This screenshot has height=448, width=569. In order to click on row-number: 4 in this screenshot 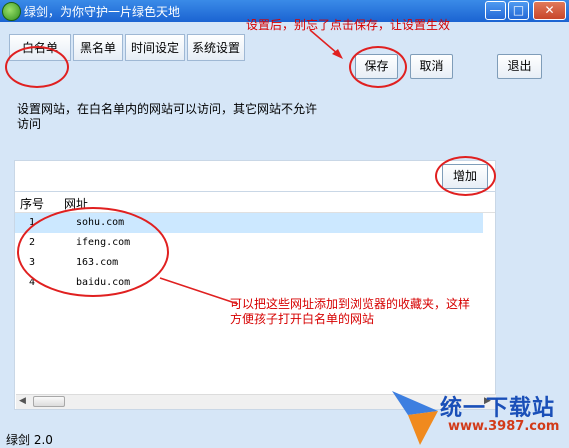, I will do `click(32, 282)`.